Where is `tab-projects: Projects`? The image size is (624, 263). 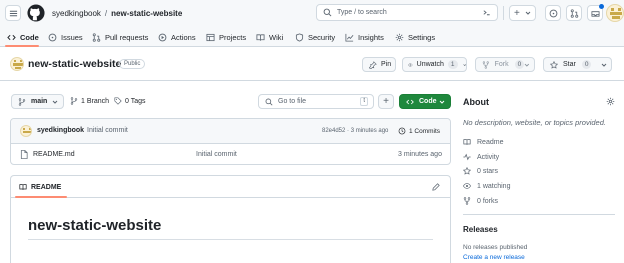
tab-projects: Projects is located at coordinates (226, 37).